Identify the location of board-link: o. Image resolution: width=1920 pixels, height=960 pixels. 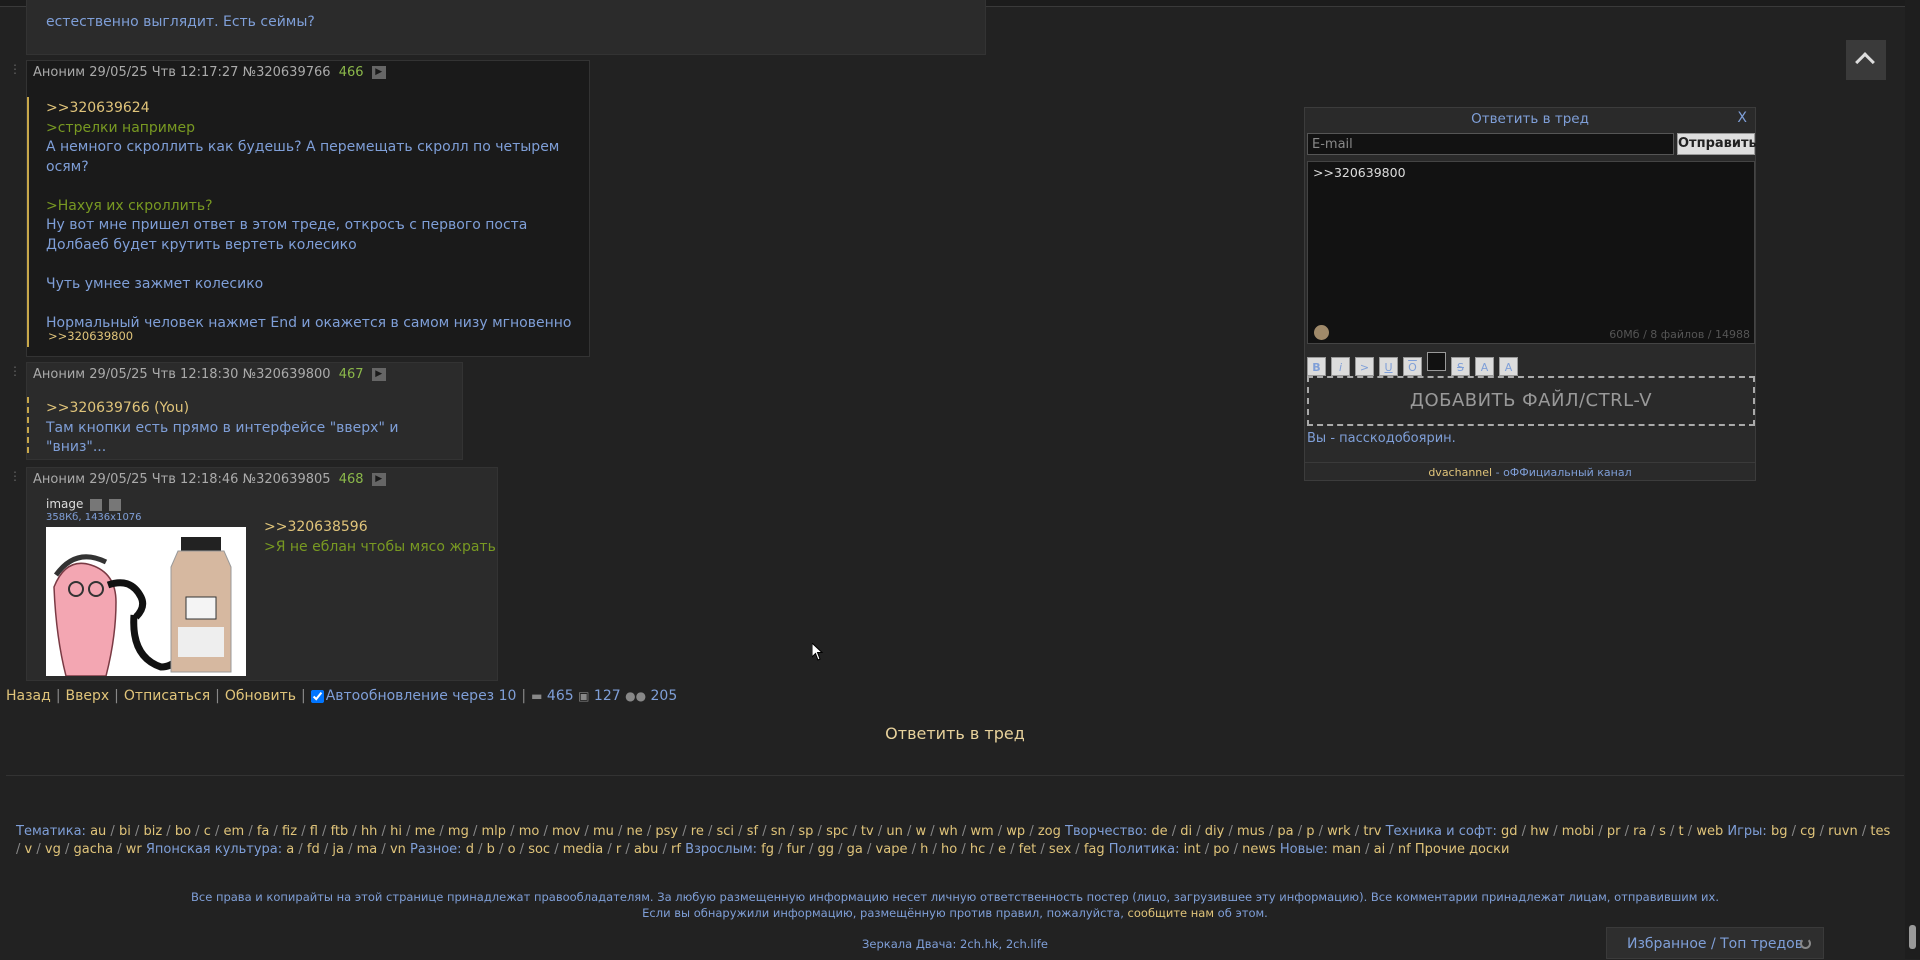
(512, 849).